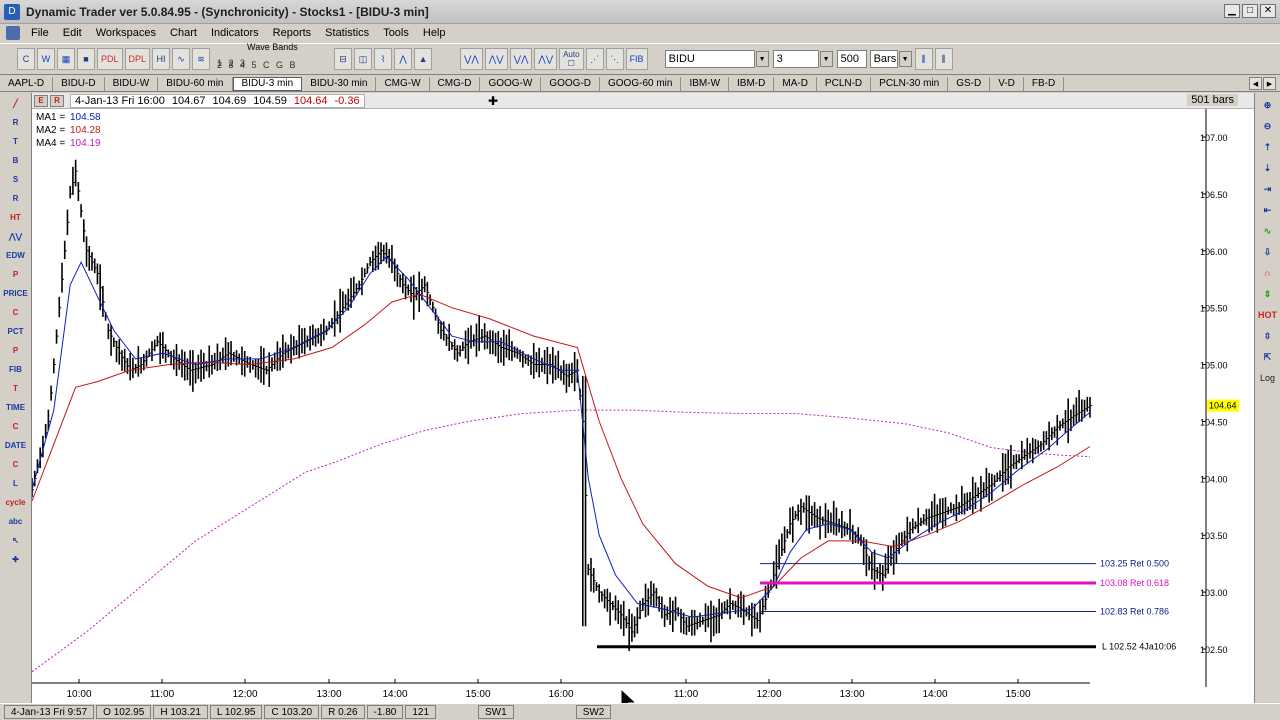  I want to click on tool-abc-icon: abc, so click(16, 521).